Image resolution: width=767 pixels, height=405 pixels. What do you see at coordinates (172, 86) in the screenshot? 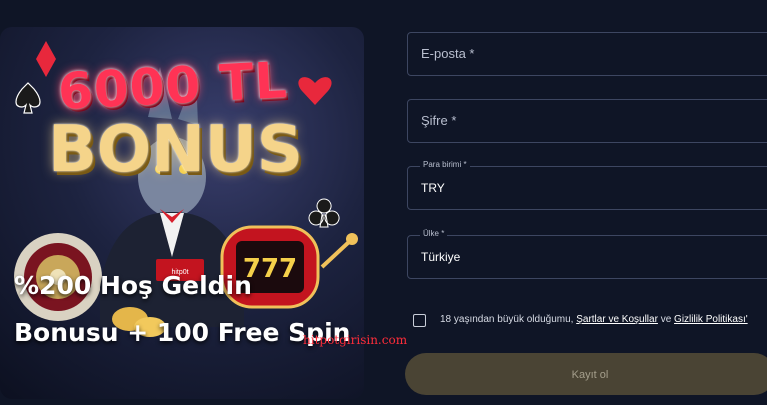
I see `bonus-amount: 6000 TL` at bounding box center [172, 86].